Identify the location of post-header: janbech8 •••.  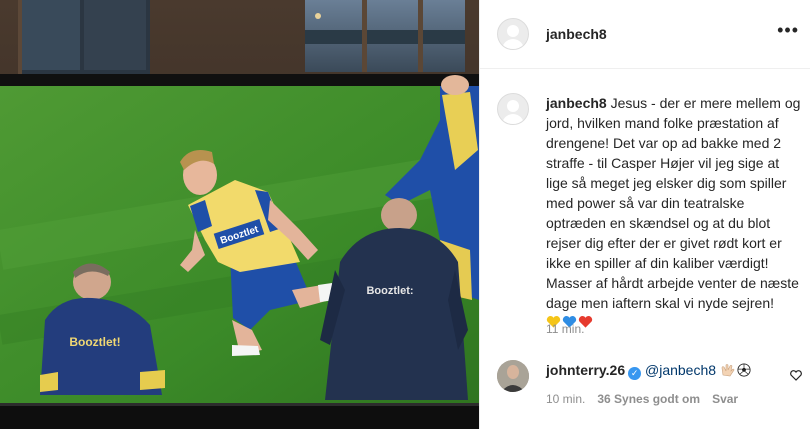
(645, 34).